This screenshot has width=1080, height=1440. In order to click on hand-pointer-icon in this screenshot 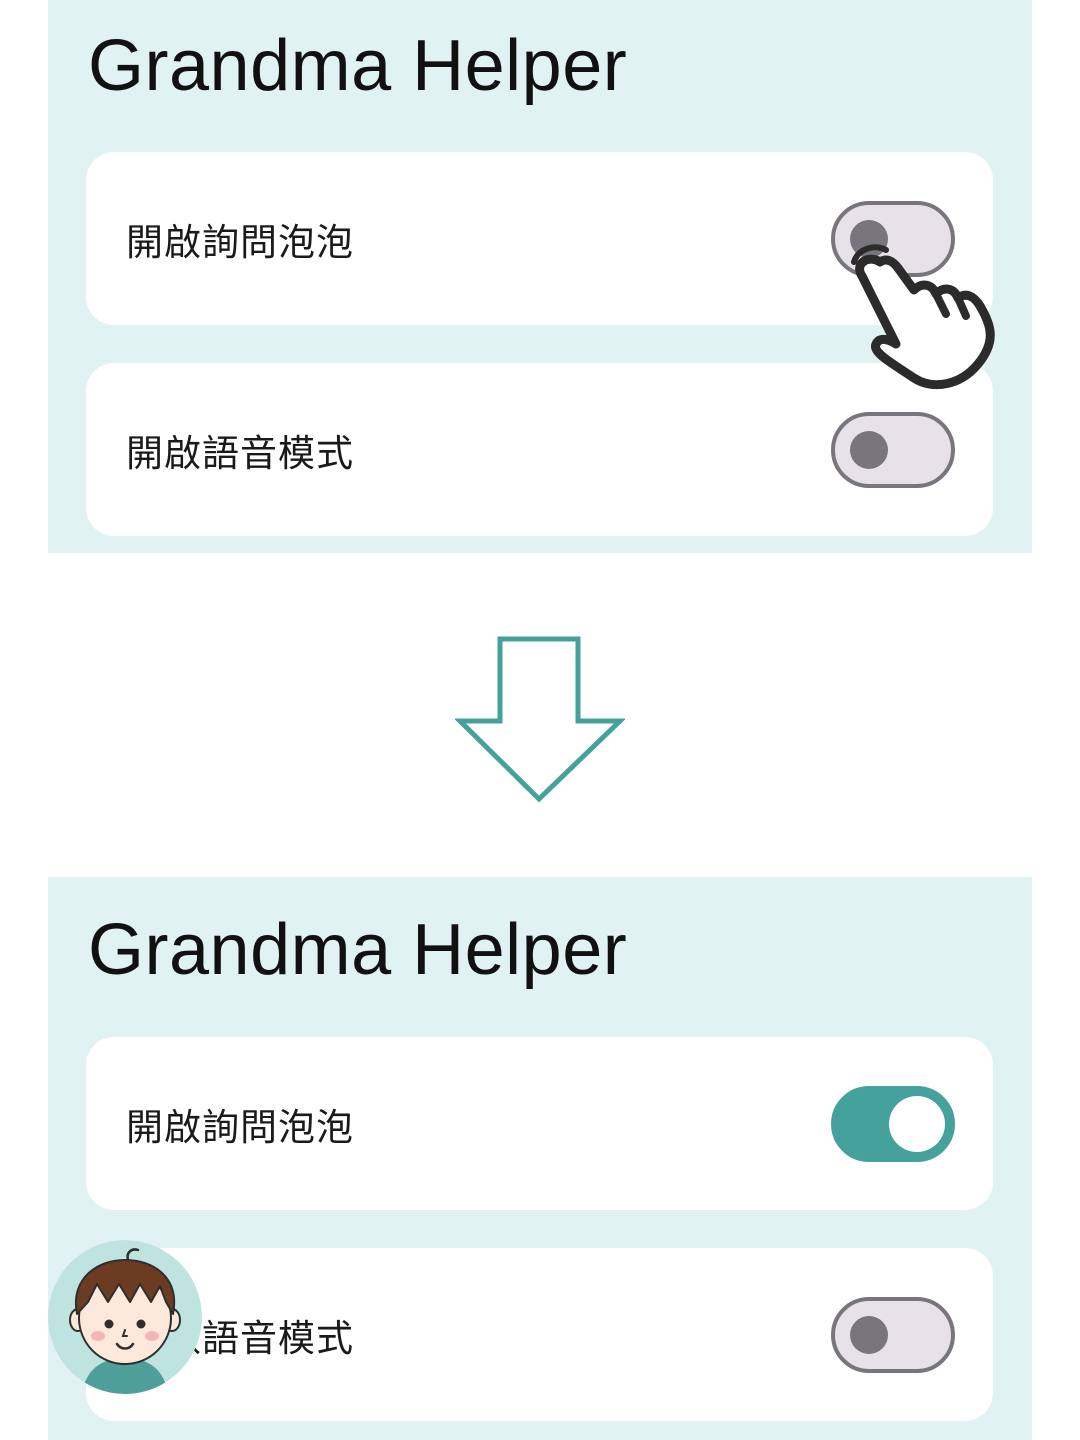, I will do `click(923, 317)`.